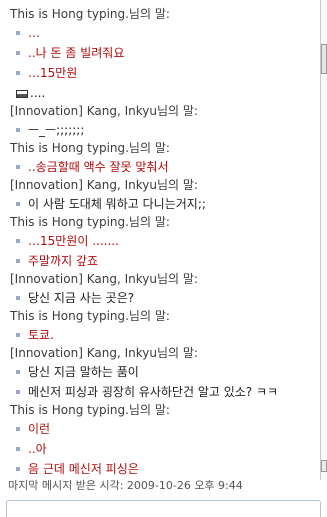  I want to click on message-text: 당신 지금 사는 곳은?, so click(81, 298).